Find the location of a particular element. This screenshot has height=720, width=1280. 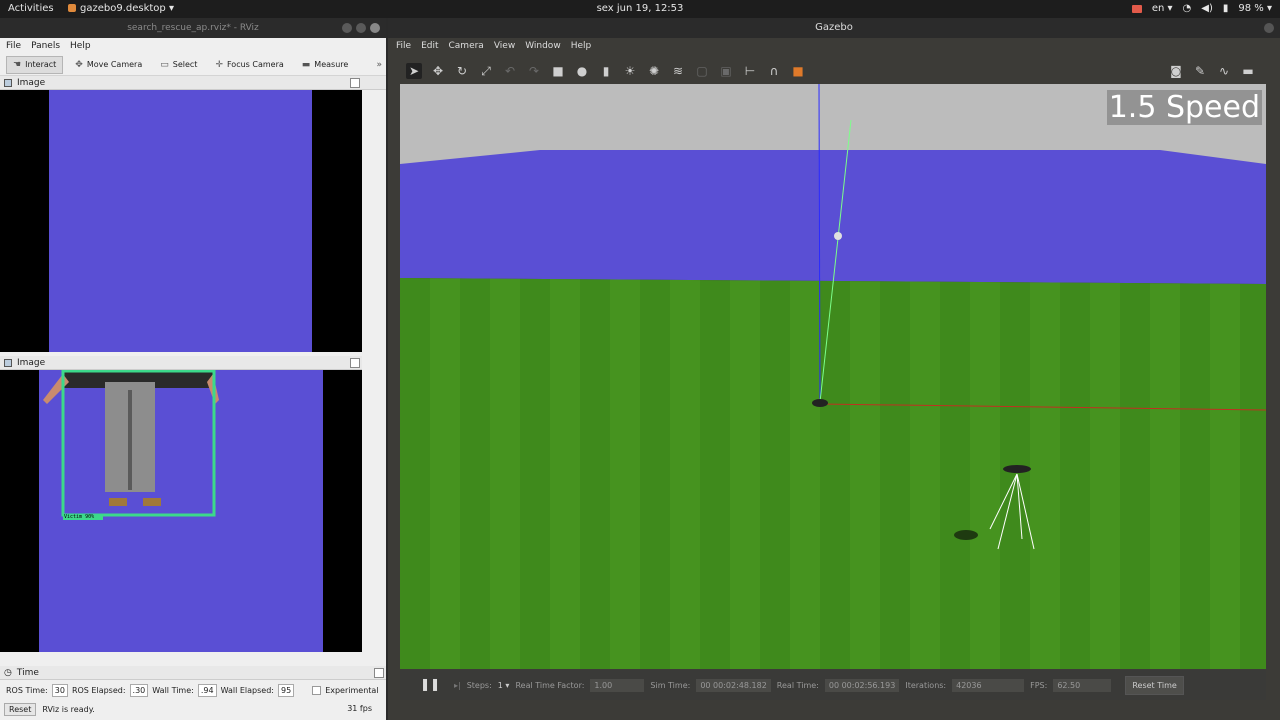

focus-icon: ✛ is located at coordinates (219, 64).